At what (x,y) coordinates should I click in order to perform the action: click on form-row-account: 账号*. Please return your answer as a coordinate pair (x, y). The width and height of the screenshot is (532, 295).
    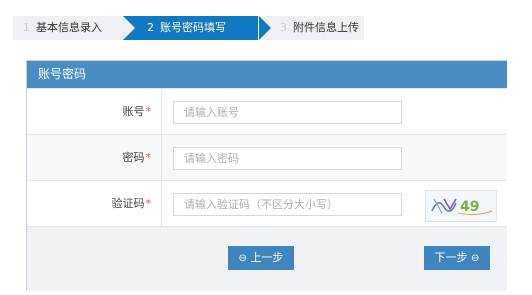
    Looking at the image, I should click on (267, 111).